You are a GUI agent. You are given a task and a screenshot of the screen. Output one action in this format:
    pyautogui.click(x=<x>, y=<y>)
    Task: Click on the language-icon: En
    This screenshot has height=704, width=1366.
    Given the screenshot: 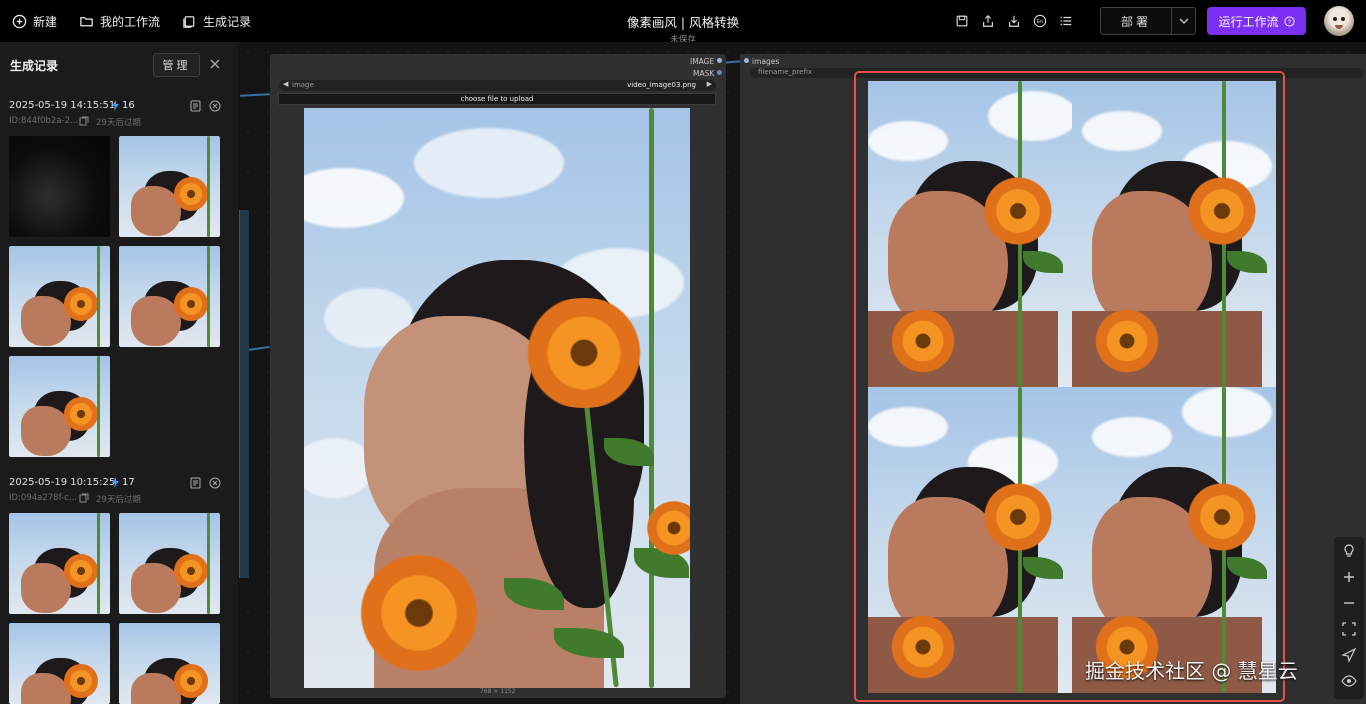 What is the action you would take?
    pyautogui.click(x=1040, y=21)
    